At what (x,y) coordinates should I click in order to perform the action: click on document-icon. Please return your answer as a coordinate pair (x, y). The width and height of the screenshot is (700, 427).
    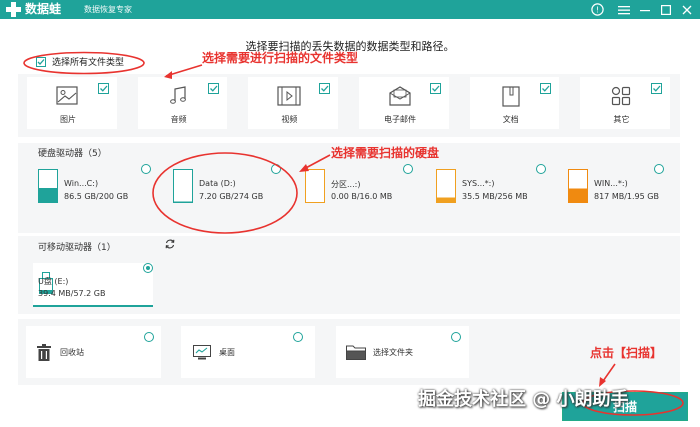
    Looking at the image, I should click on (511, 96).